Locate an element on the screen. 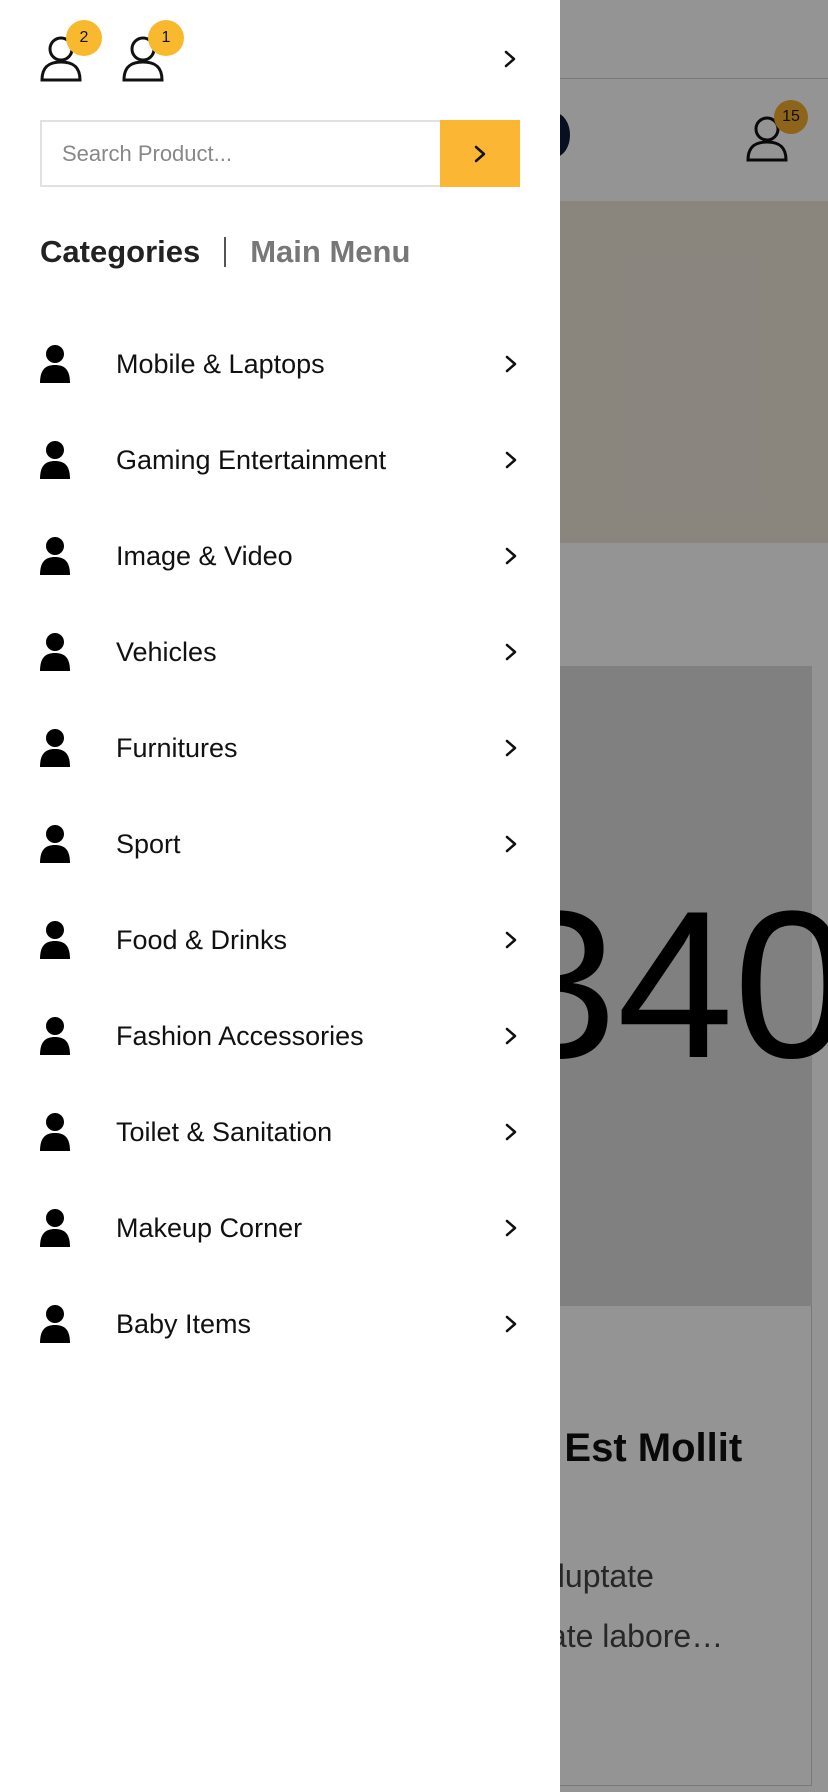 The image size is (828, 1792). notification-badge: 1 is located at coordinates (166, 38).